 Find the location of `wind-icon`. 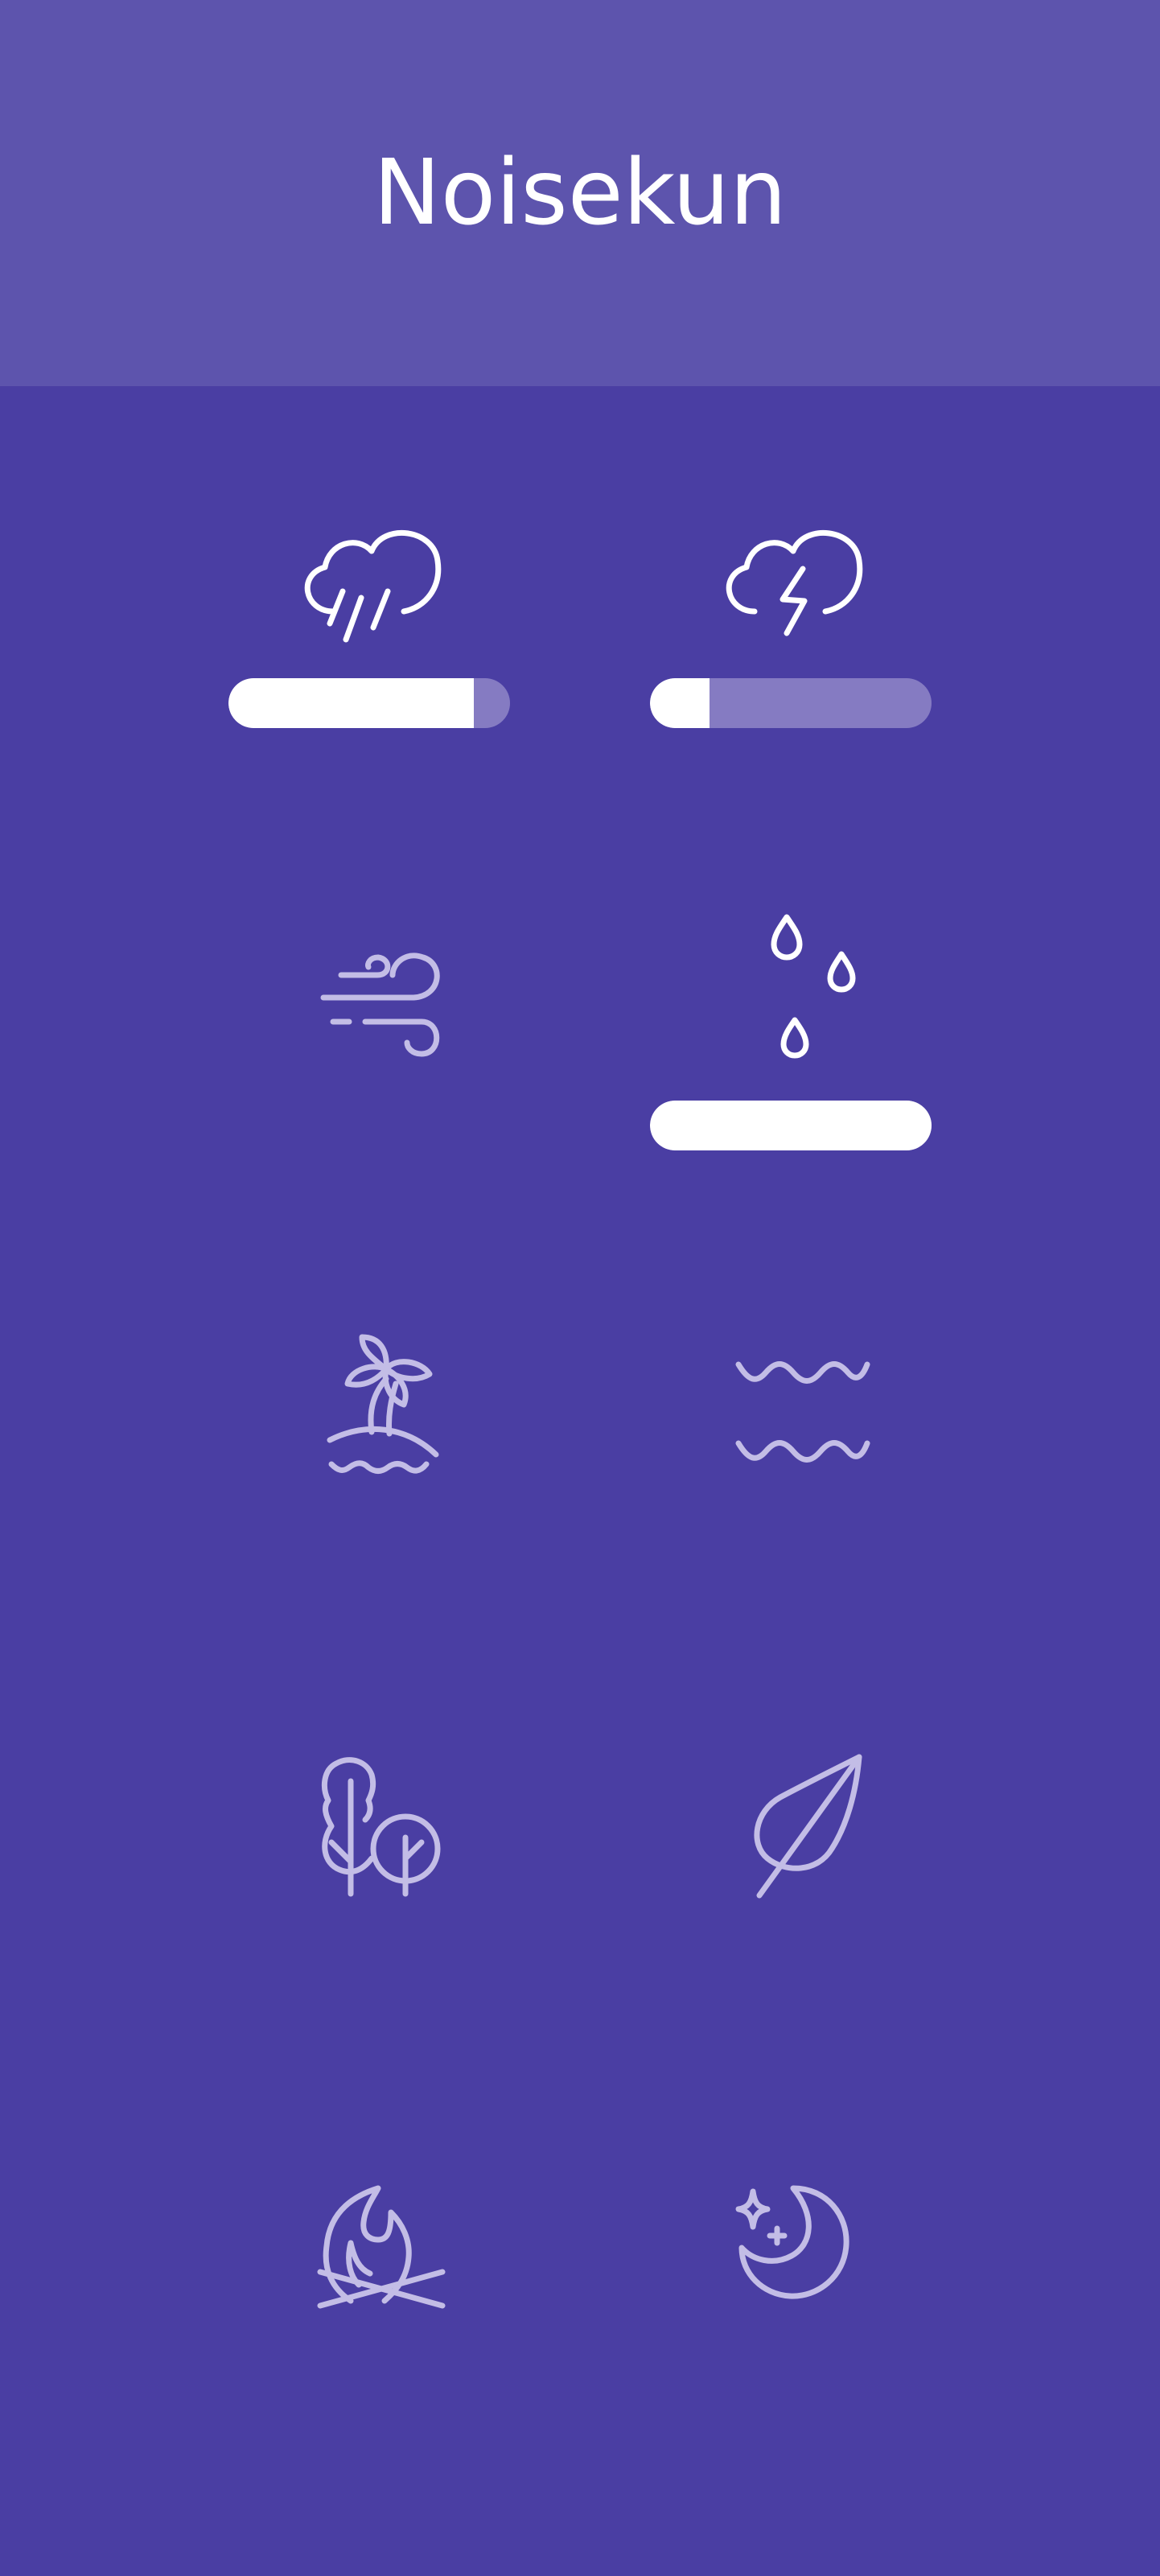

wind-icon is located at coordinates (380, 1005).